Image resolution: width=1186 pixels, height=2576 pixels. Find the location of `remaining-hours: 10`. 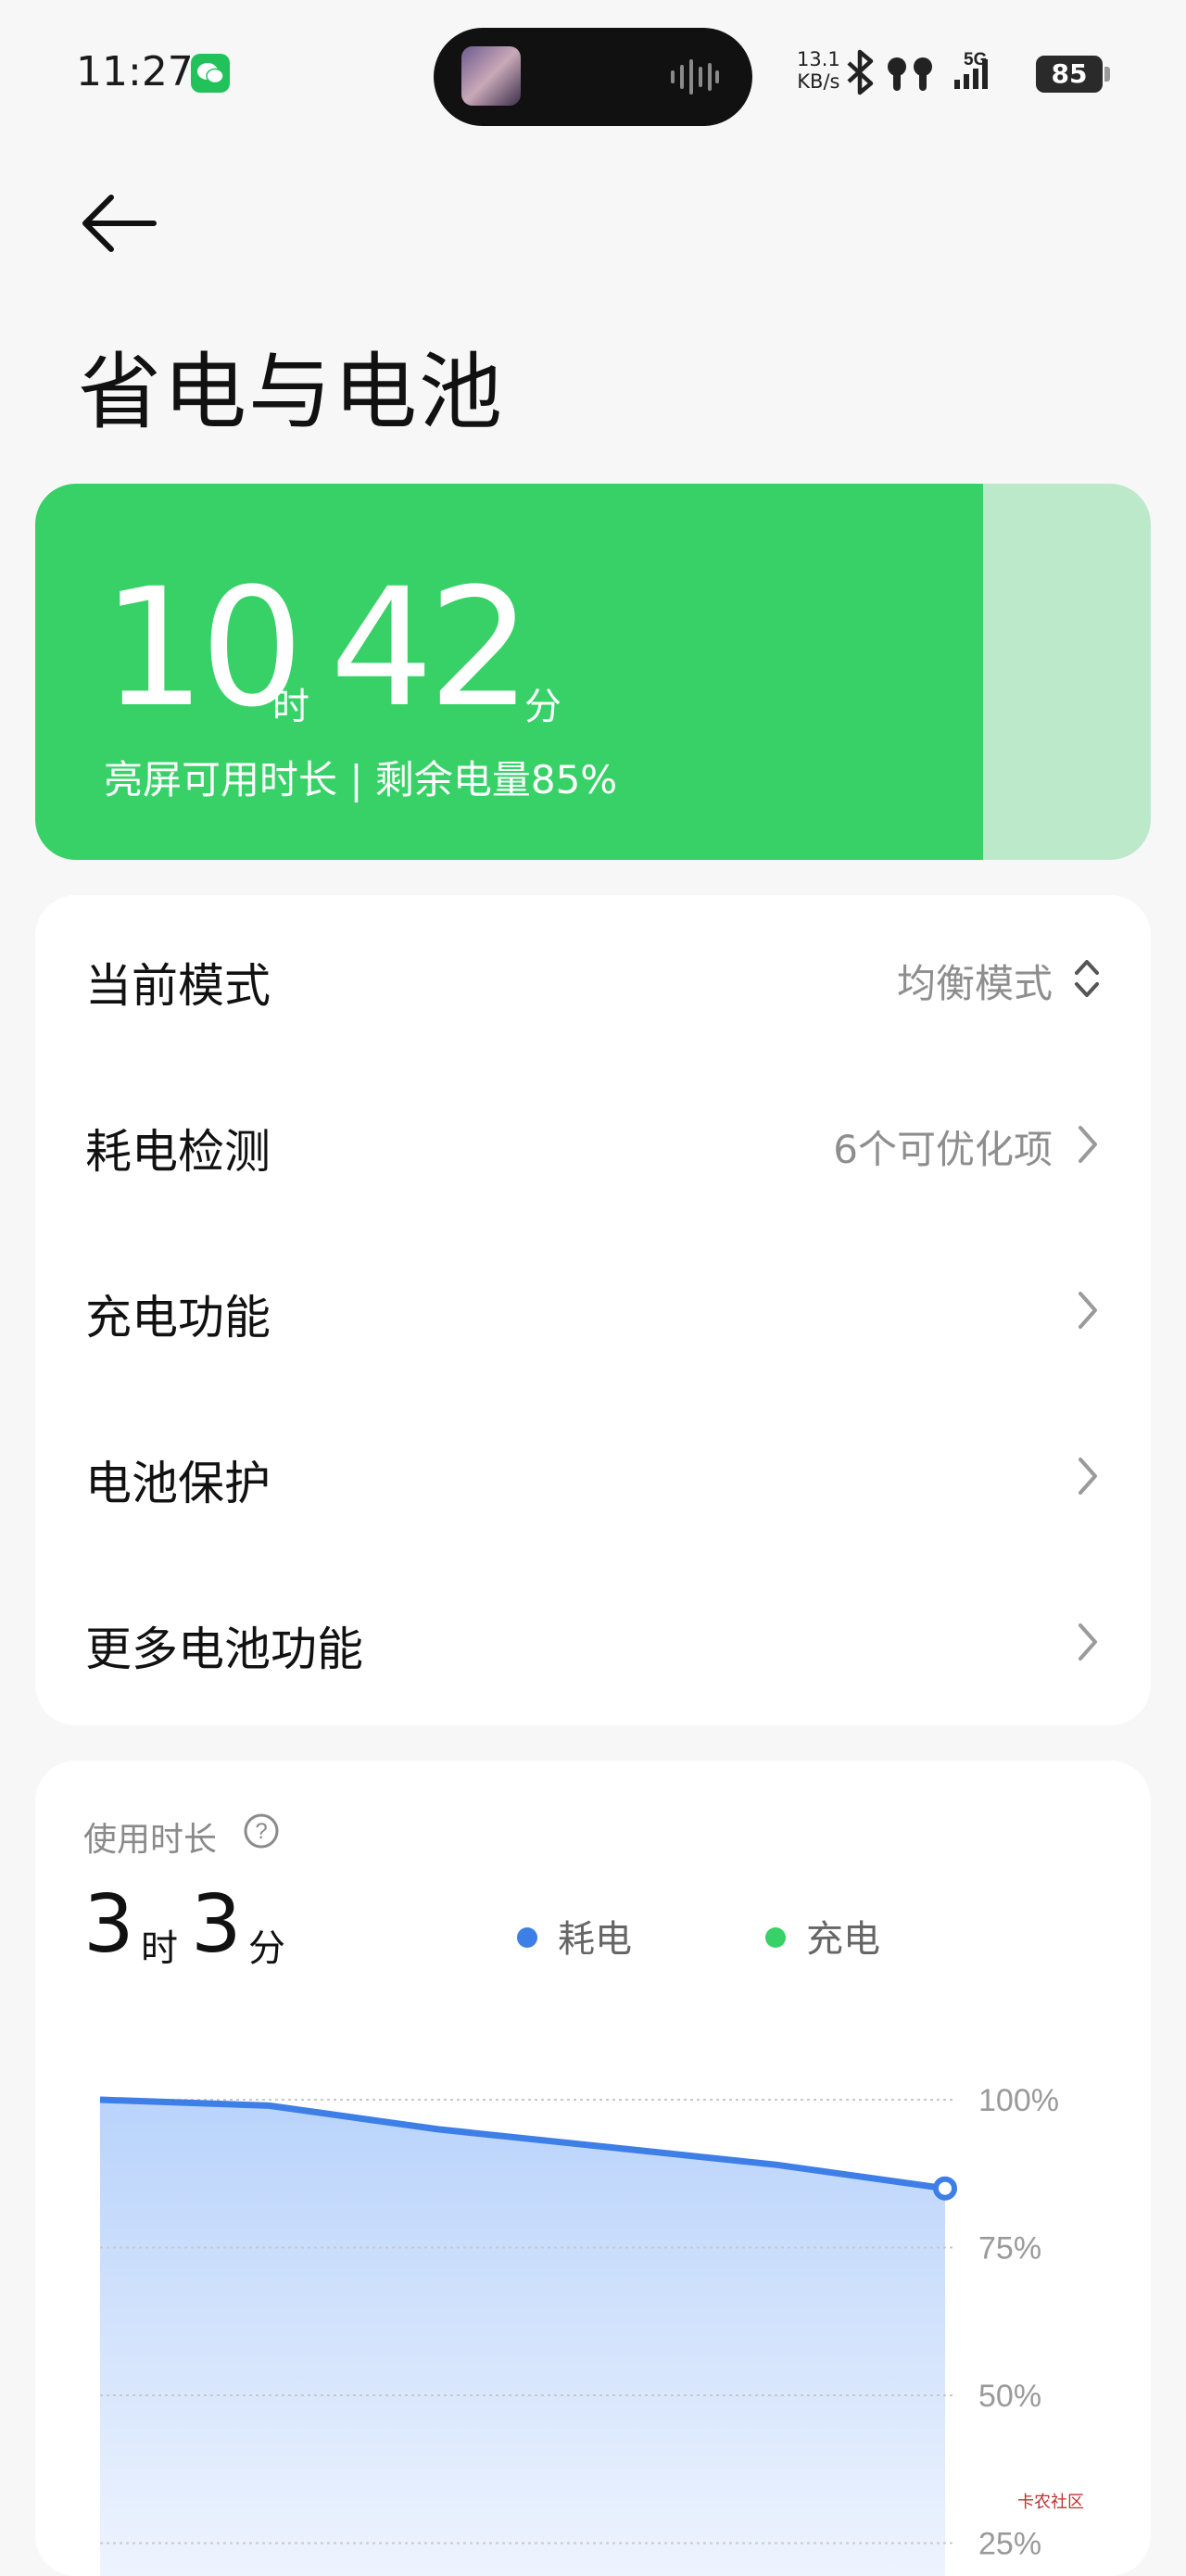

remaining-hours: 10 is located at coordinates (203, 648).